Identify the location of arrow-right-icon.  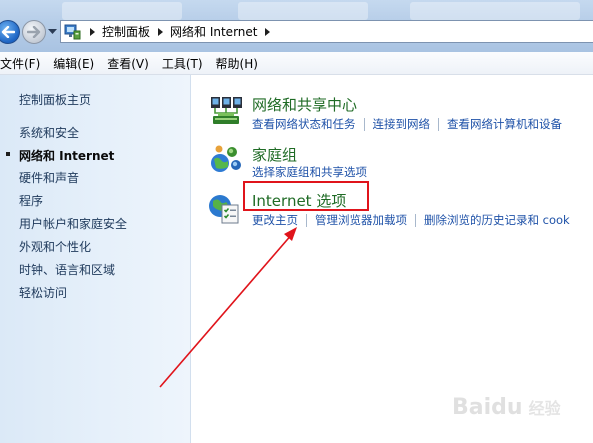
(34, 32).